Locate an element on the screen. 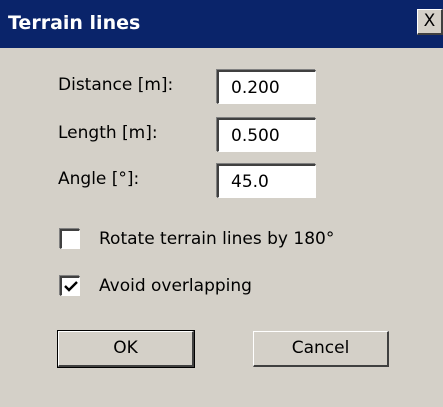 The width and height of the screenshot is (443, 407). length-label: Length [m]: is located at coordinates (108, 133).